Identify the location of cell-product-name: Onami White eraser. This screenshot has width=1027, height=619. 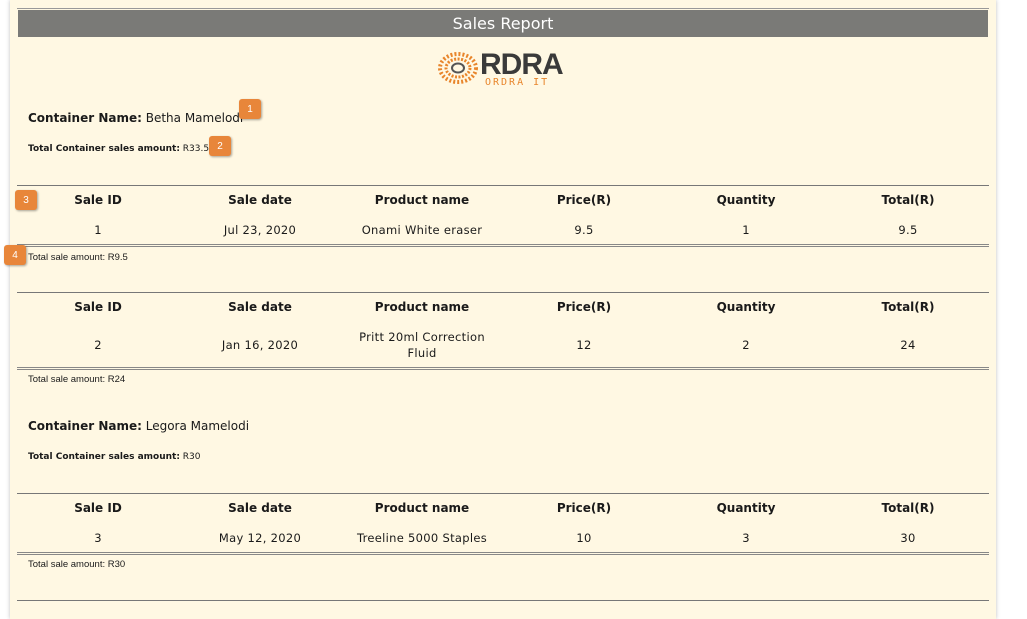
(422, 229).